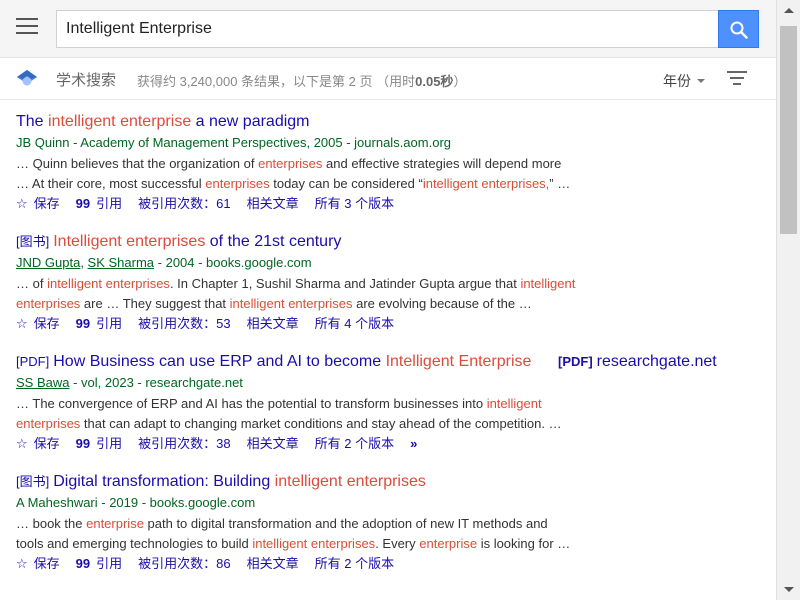 This screenshot has width=800, height=600. Describe the element at coordinates (136, 502) in the screenshot. I see `result-meta: A Maheshwari - 2019 - books.google.com` at that location.